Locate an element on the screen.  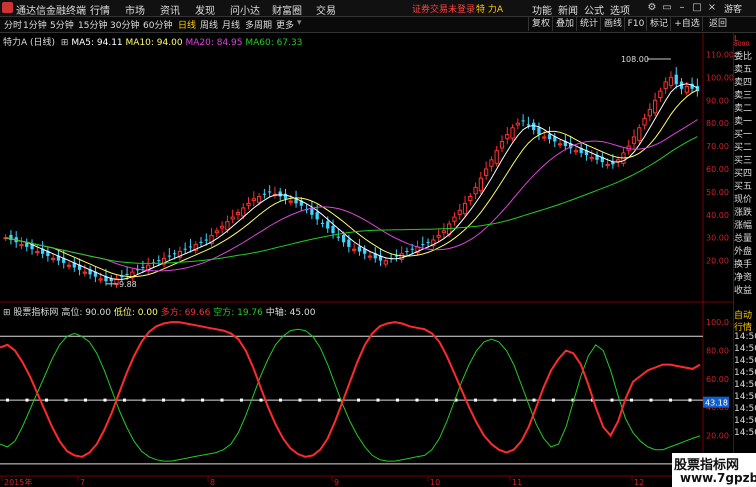
period-fenshi: 分时 is located at coordinates (13, 24).